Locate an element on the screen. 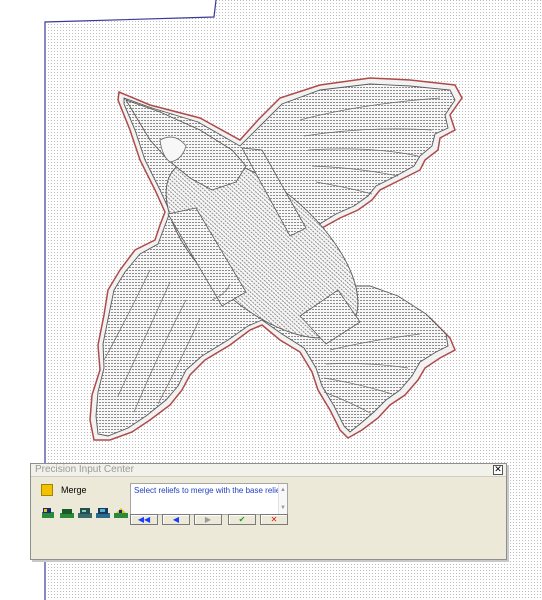 This screenshot has width=542, height=600. relief-tool-1-icon is located at coordinates (49, 512).